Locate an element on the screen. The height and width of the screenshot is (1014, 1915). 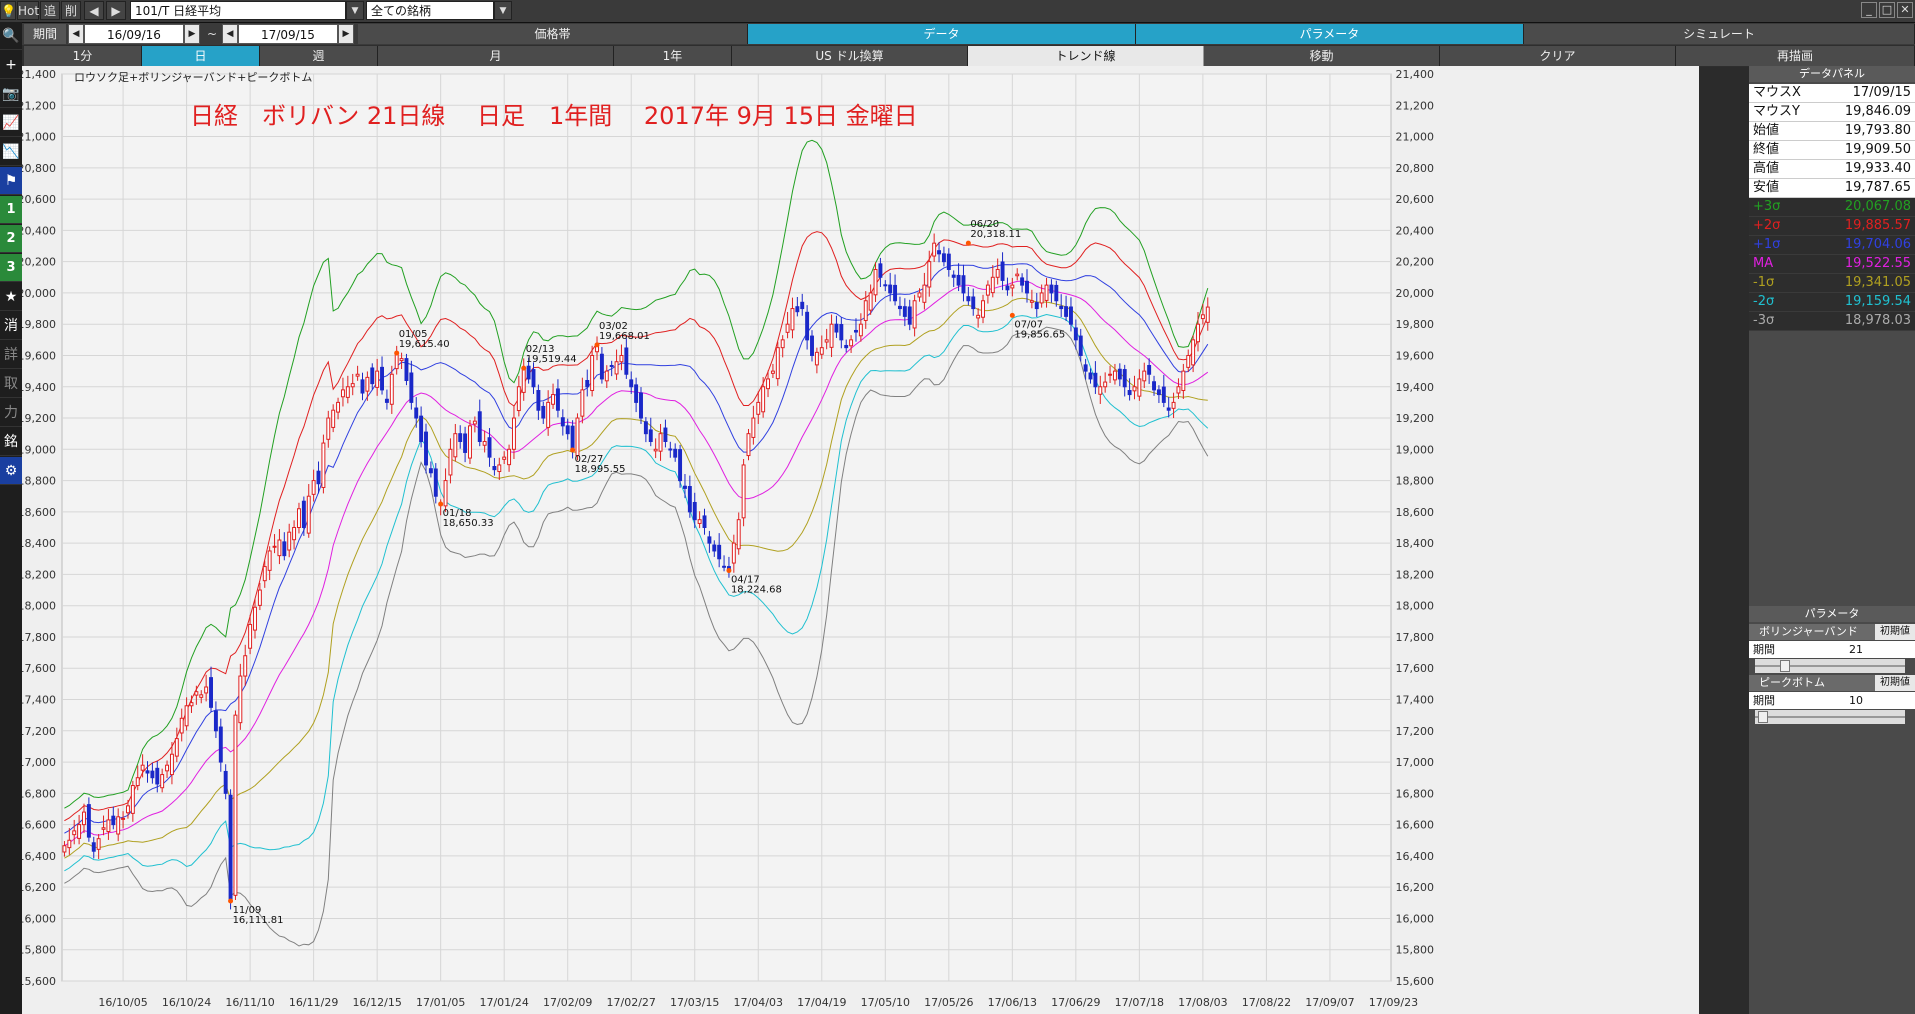
market-filter-field: 全ての銘柄 is located at coordinates (430, 10).